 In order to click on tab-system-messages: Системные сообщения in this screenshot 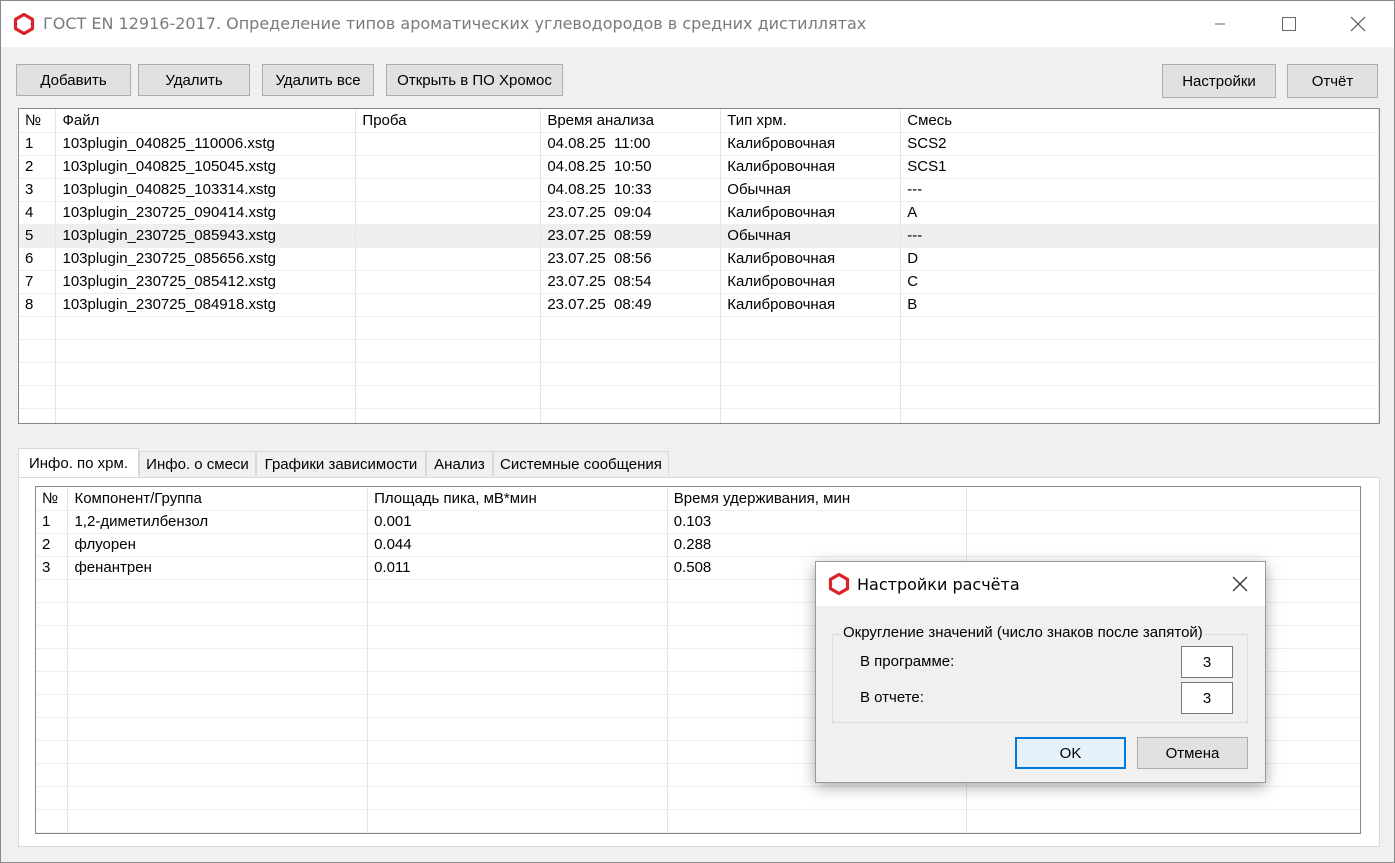, I will do `click(581, 463)`.